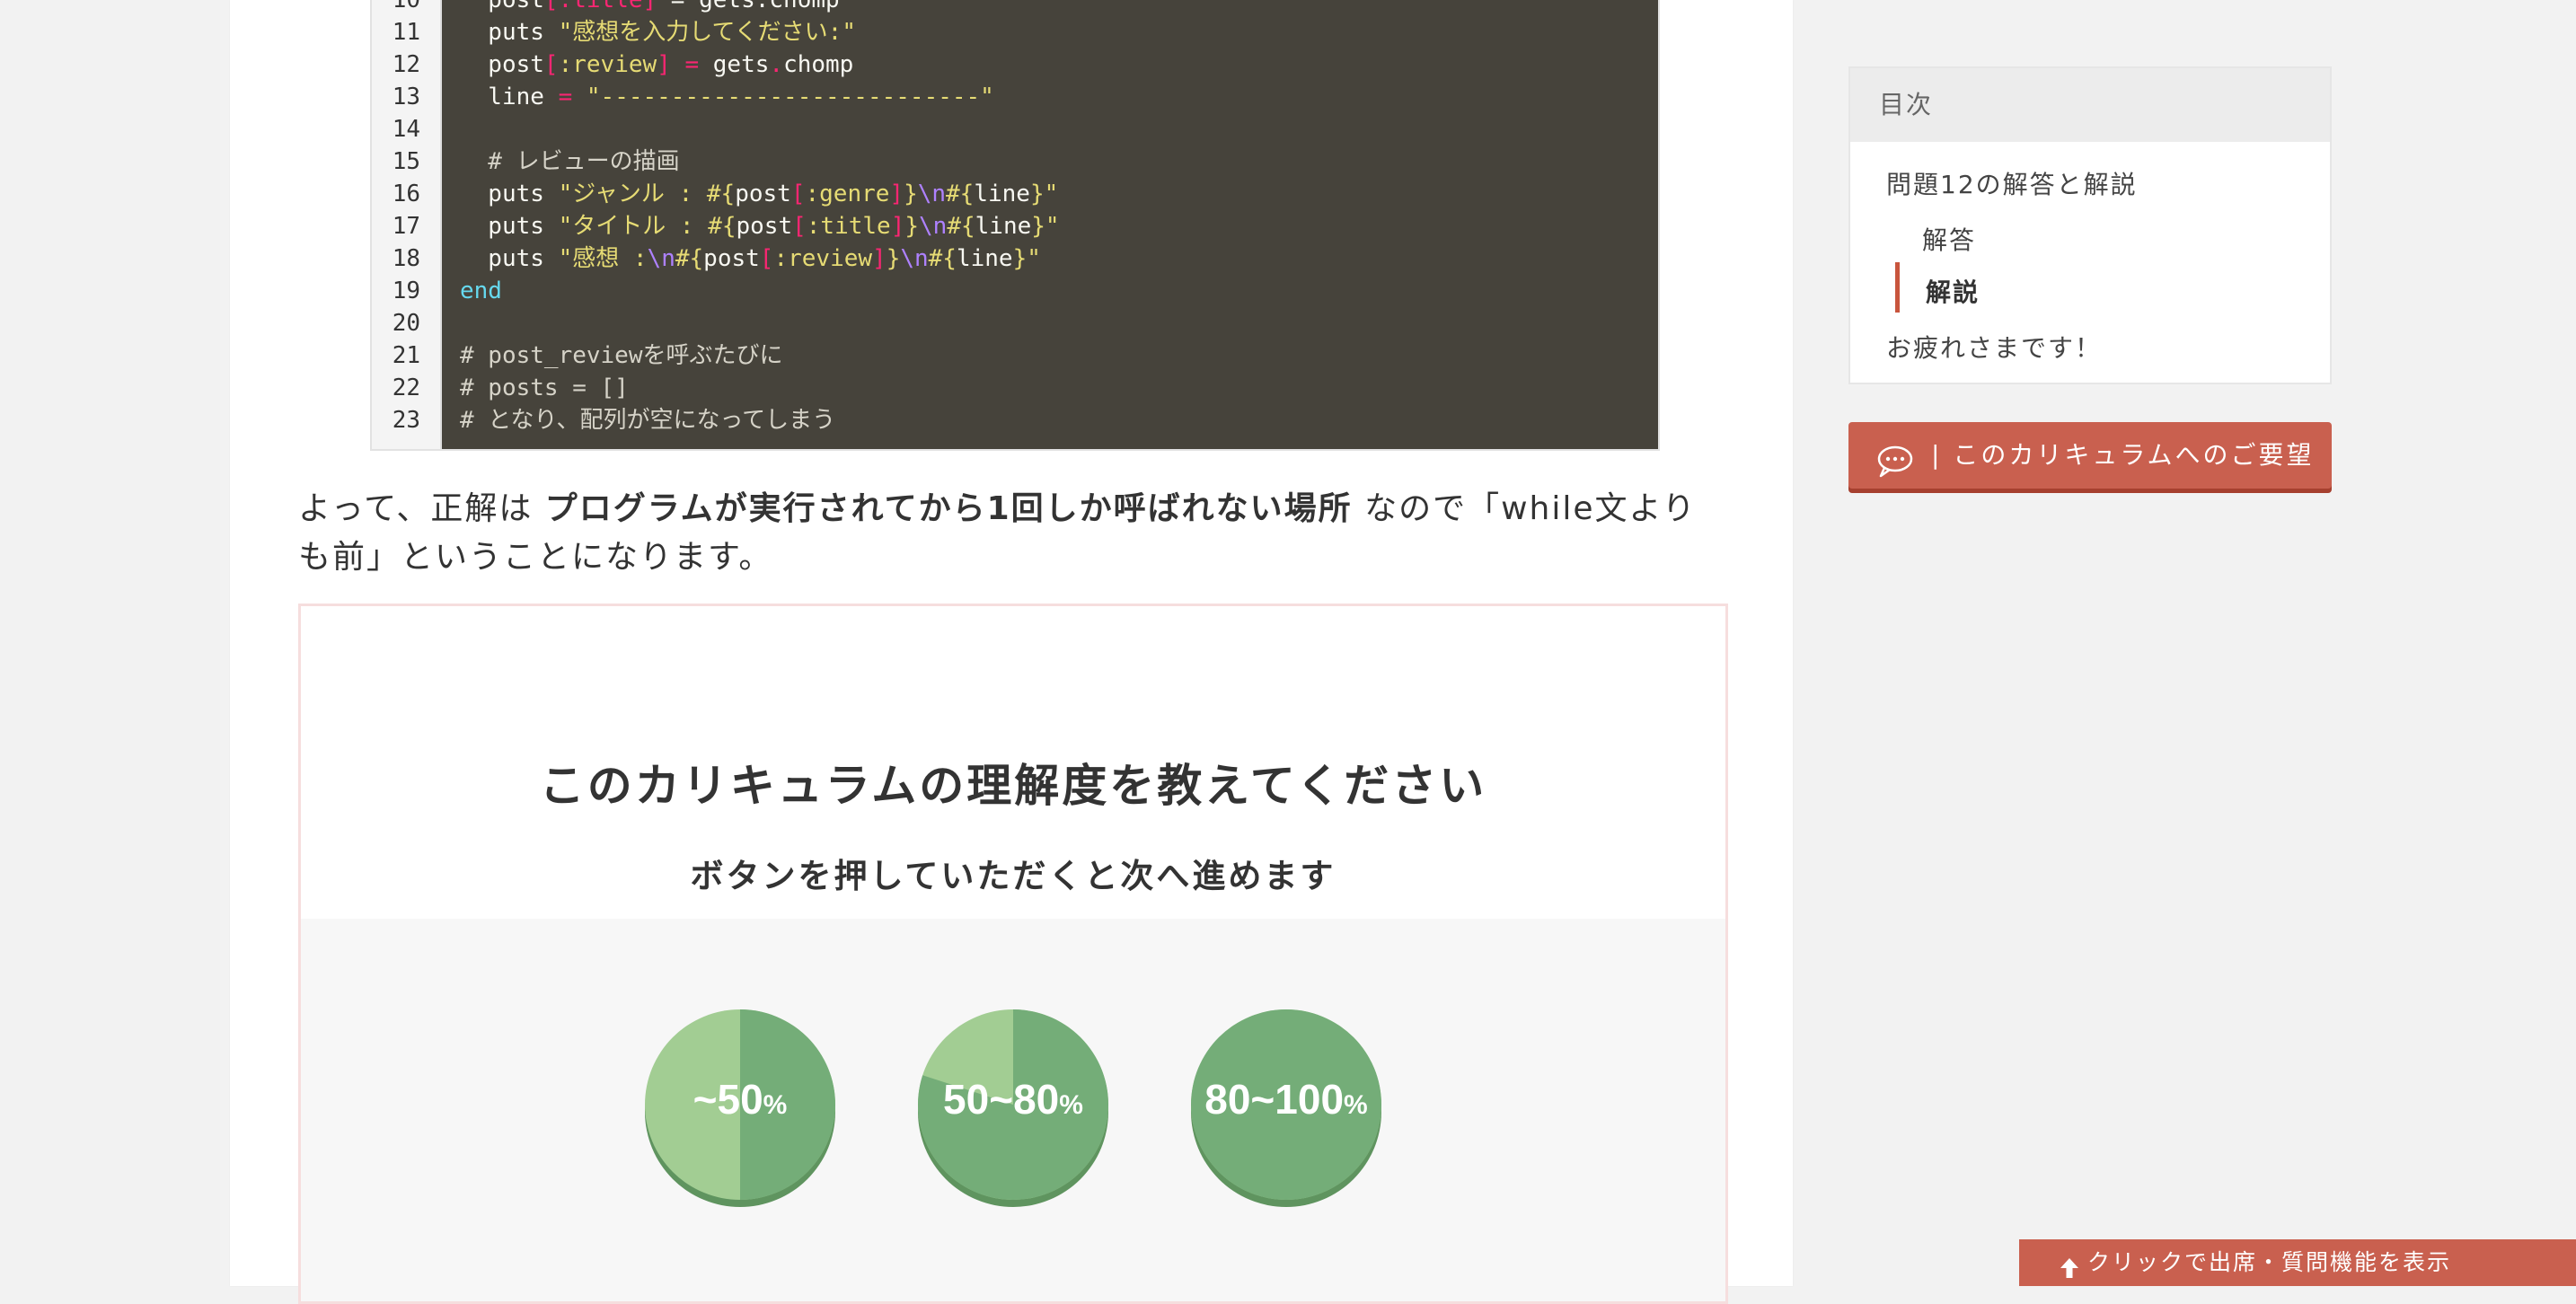 The image size is (2576, 1304). I want to click on line-number: 17, so click(406, 226).